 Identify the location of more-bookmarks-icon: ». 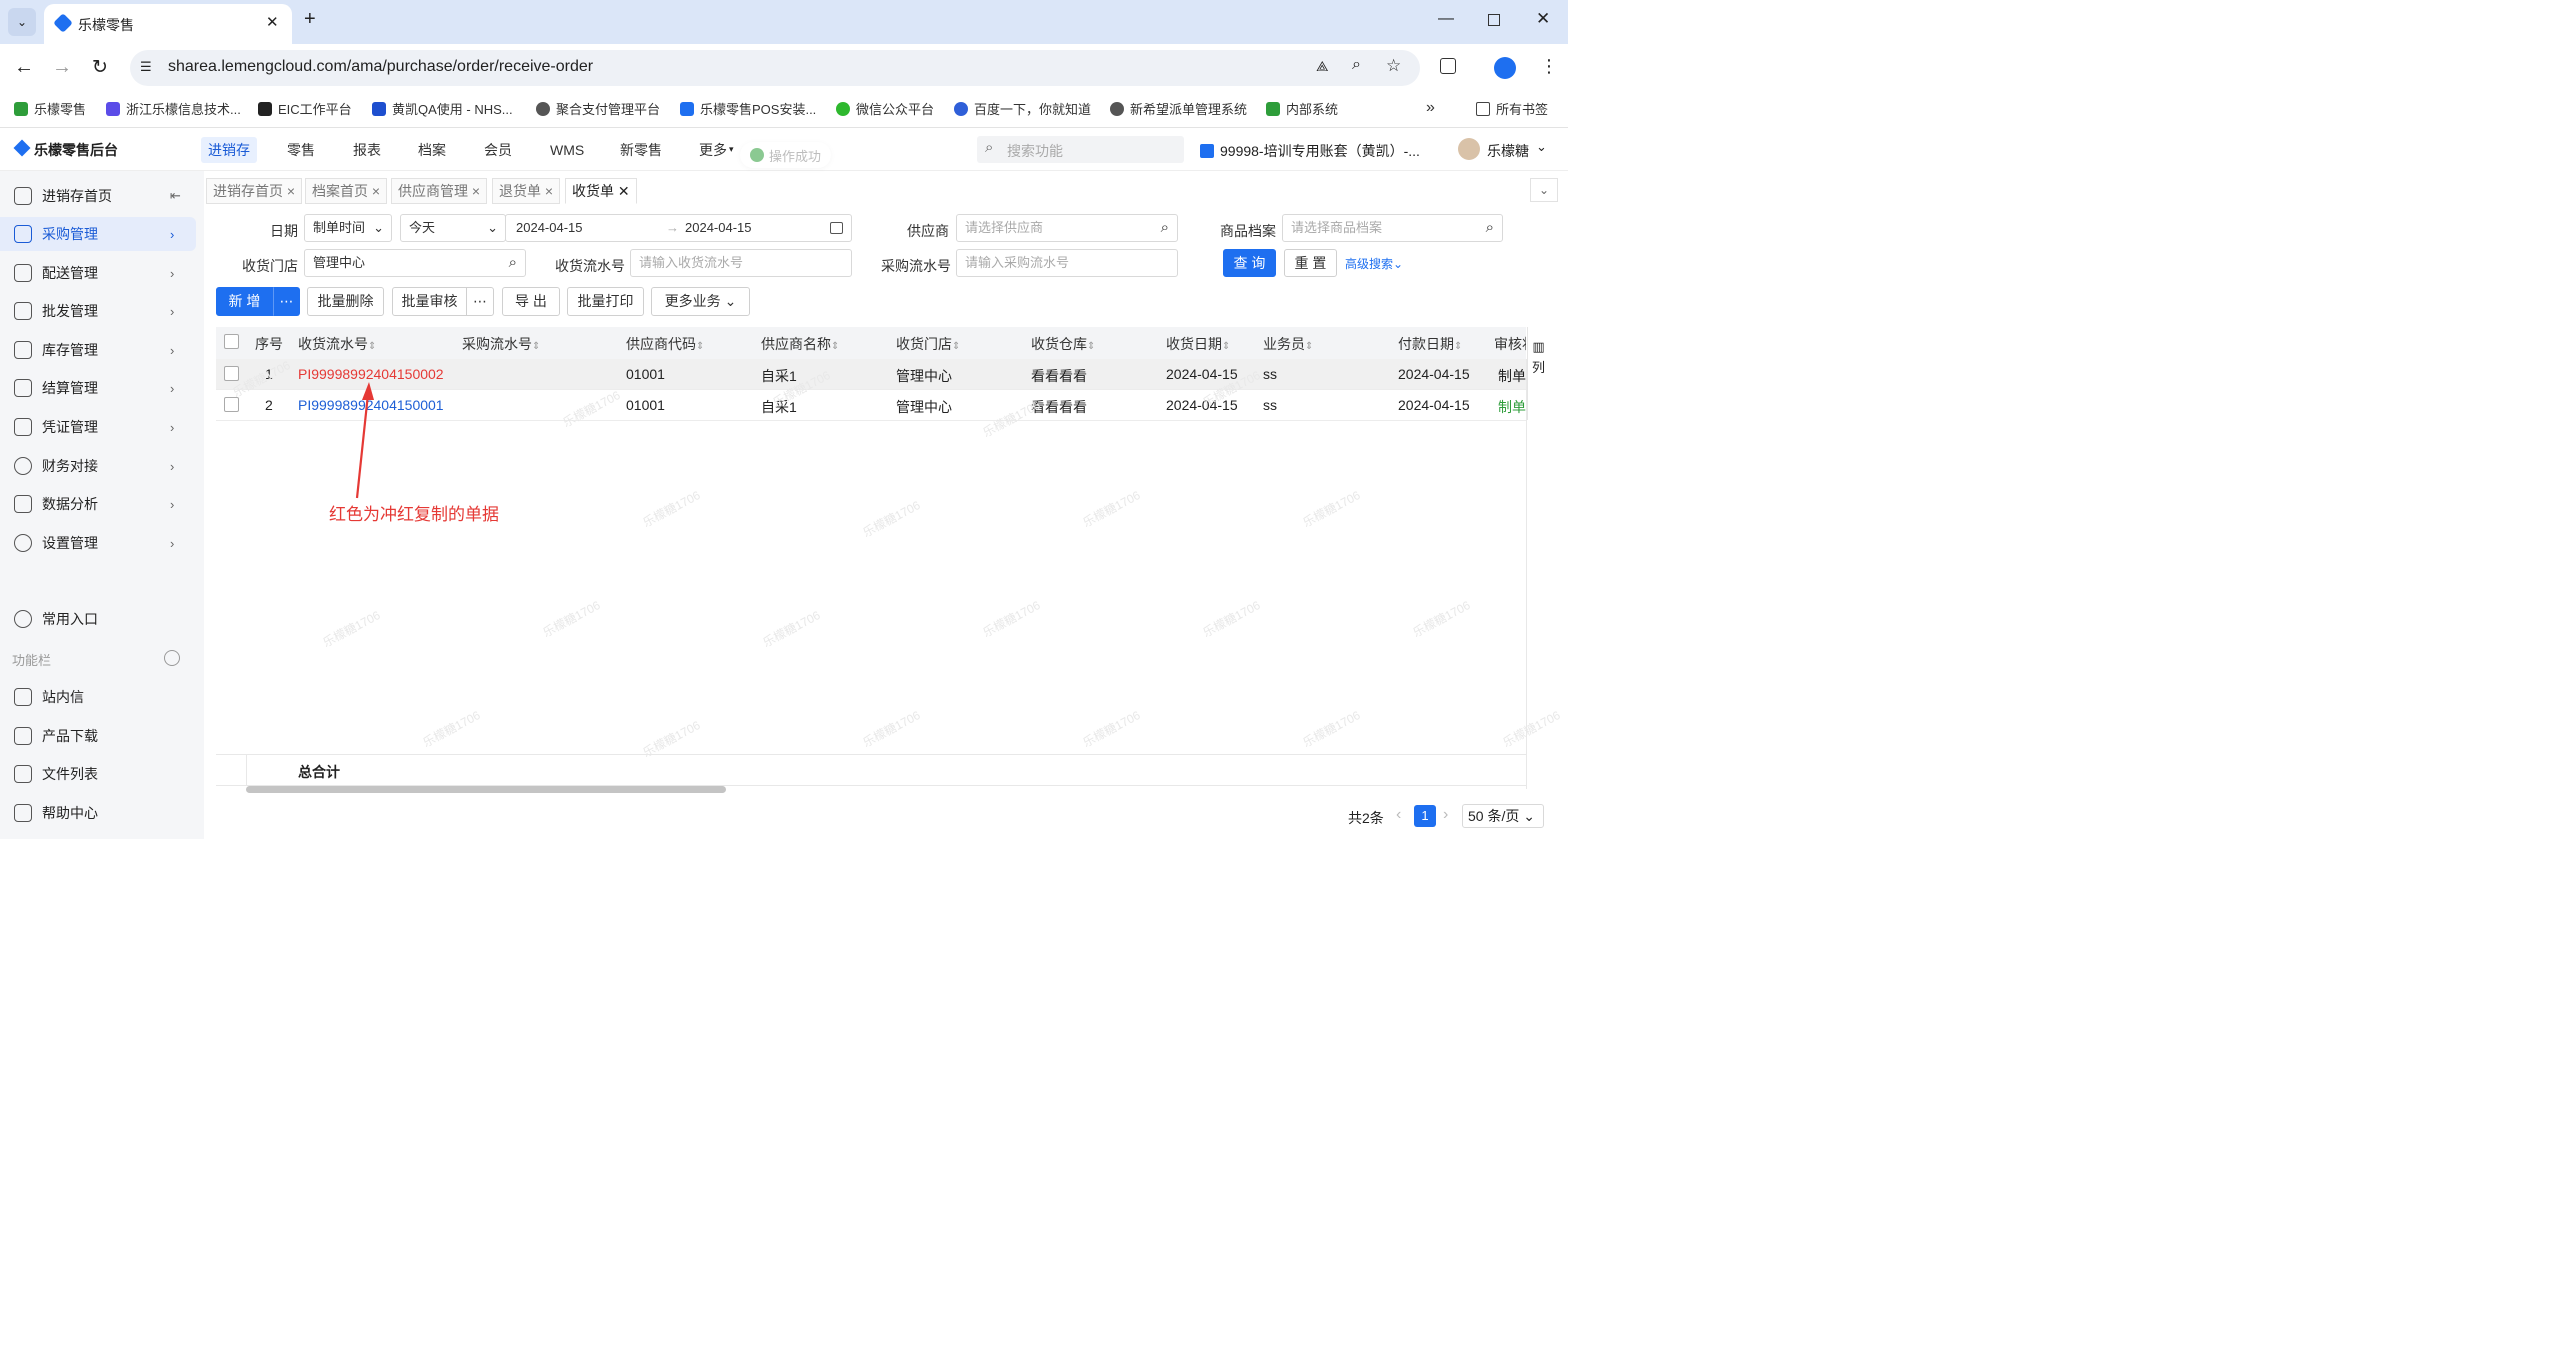
(1430, 108).